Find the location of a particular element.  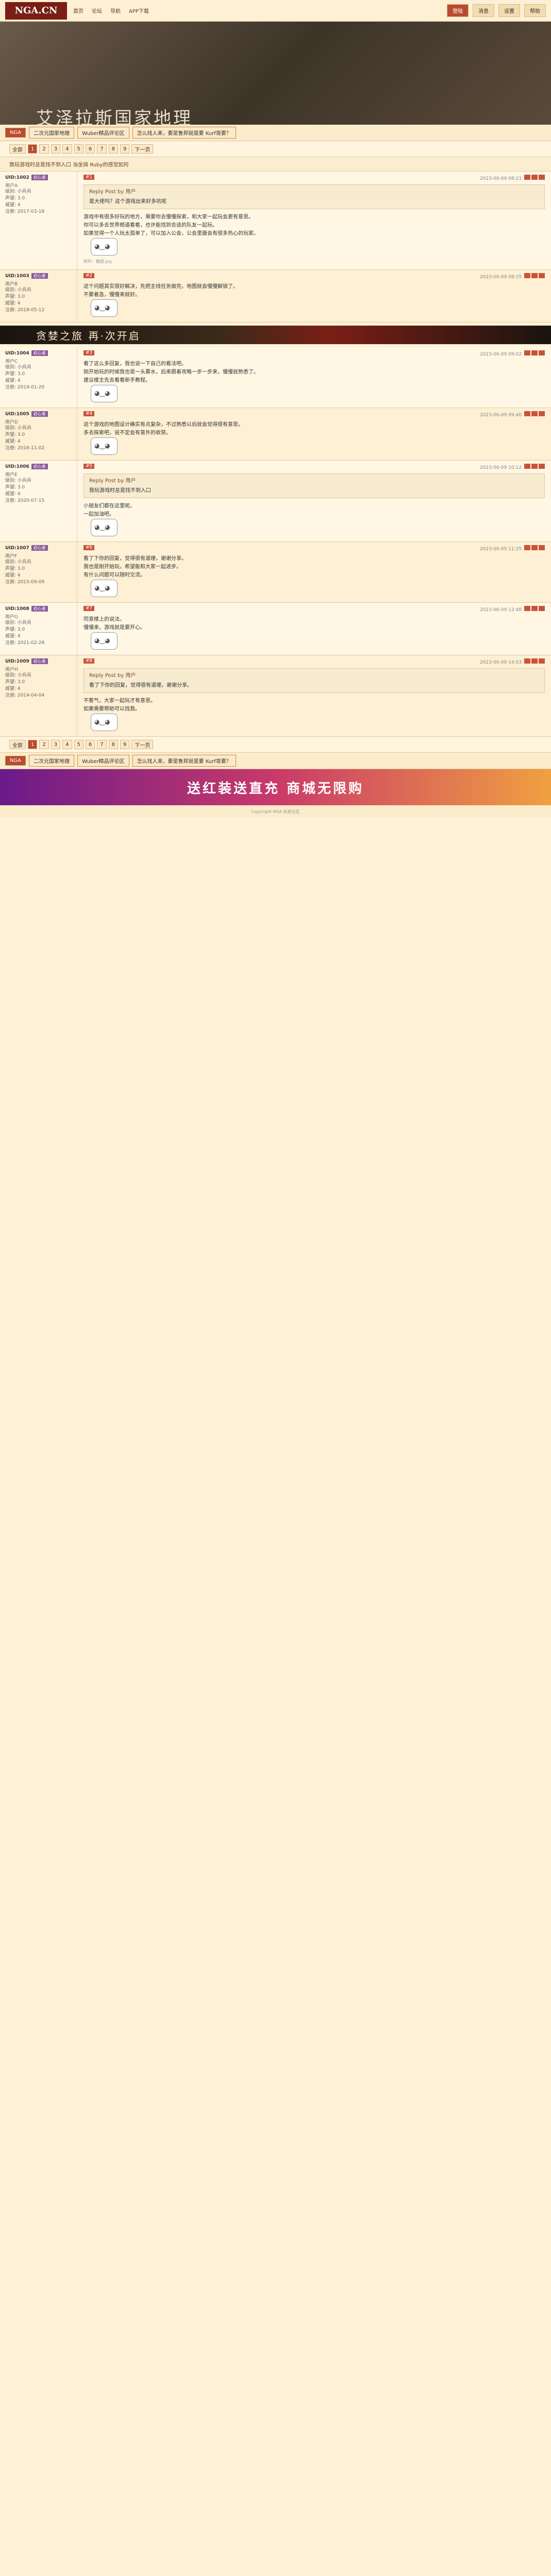

poster-meta-line: 级别: 小兵兵 is located at coordinates (18, 676).